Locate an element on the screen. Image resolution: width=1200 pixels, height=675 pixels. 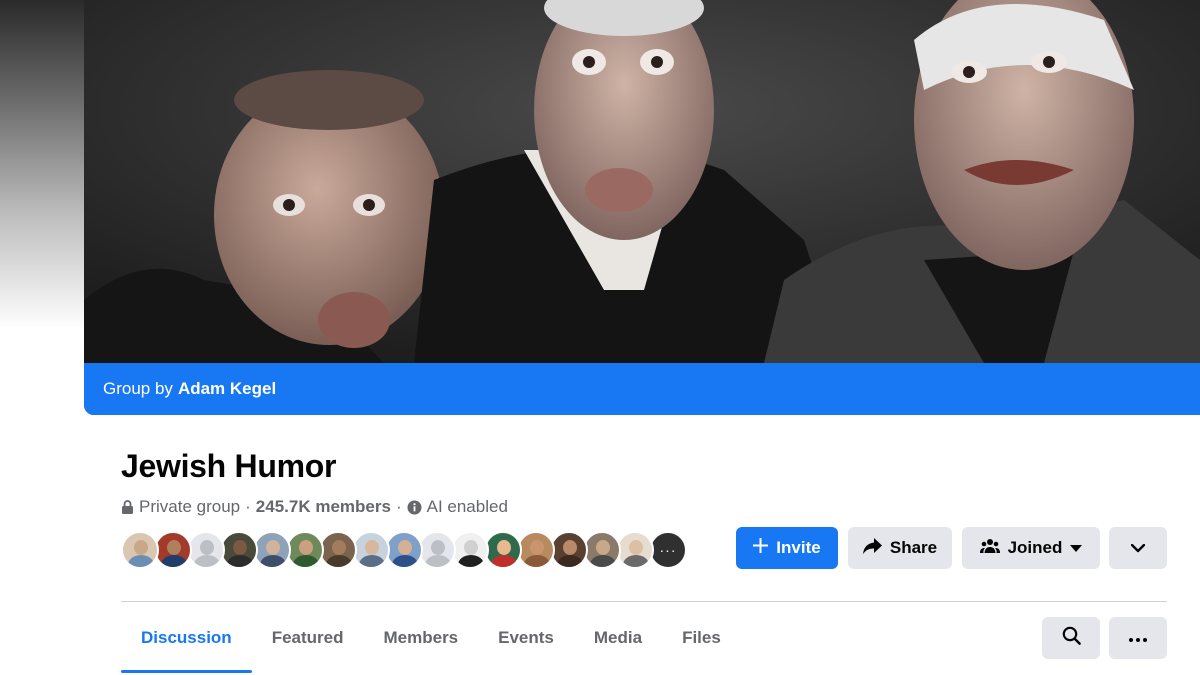
ai-status-label: AI enabled is located at coordinates (467, 506).